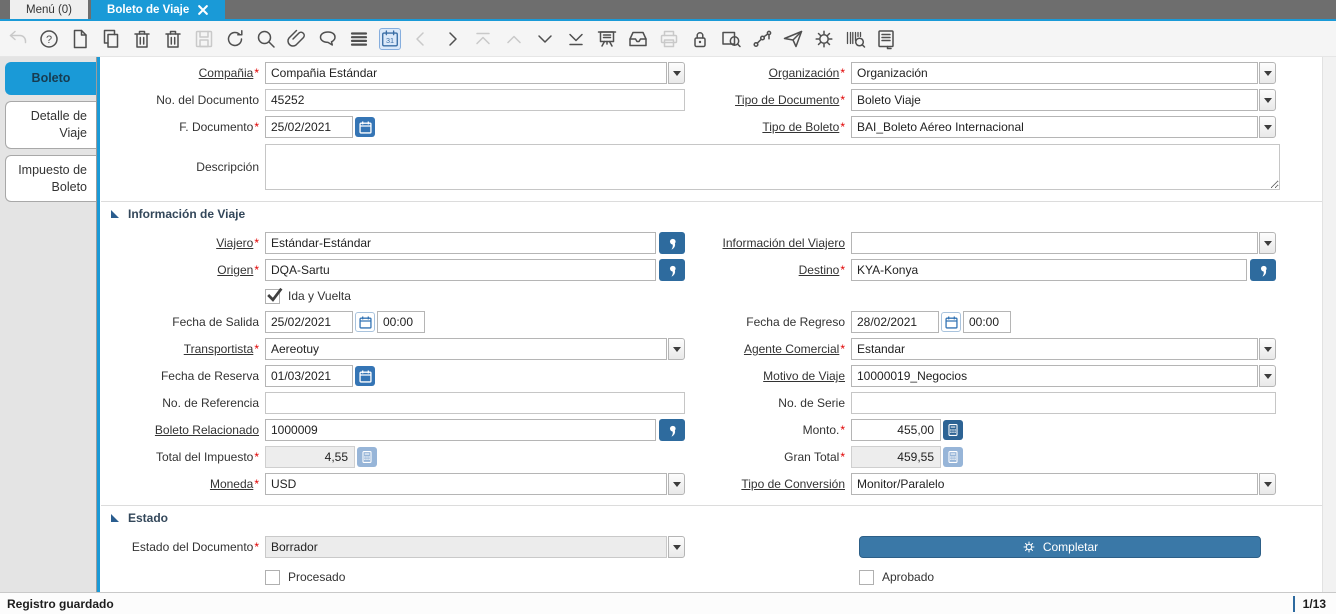 This screenshot has height=614, width=1336. Describe the element at coordinates (1049, 270) in the screenshot. I see `destino-input` at that location.